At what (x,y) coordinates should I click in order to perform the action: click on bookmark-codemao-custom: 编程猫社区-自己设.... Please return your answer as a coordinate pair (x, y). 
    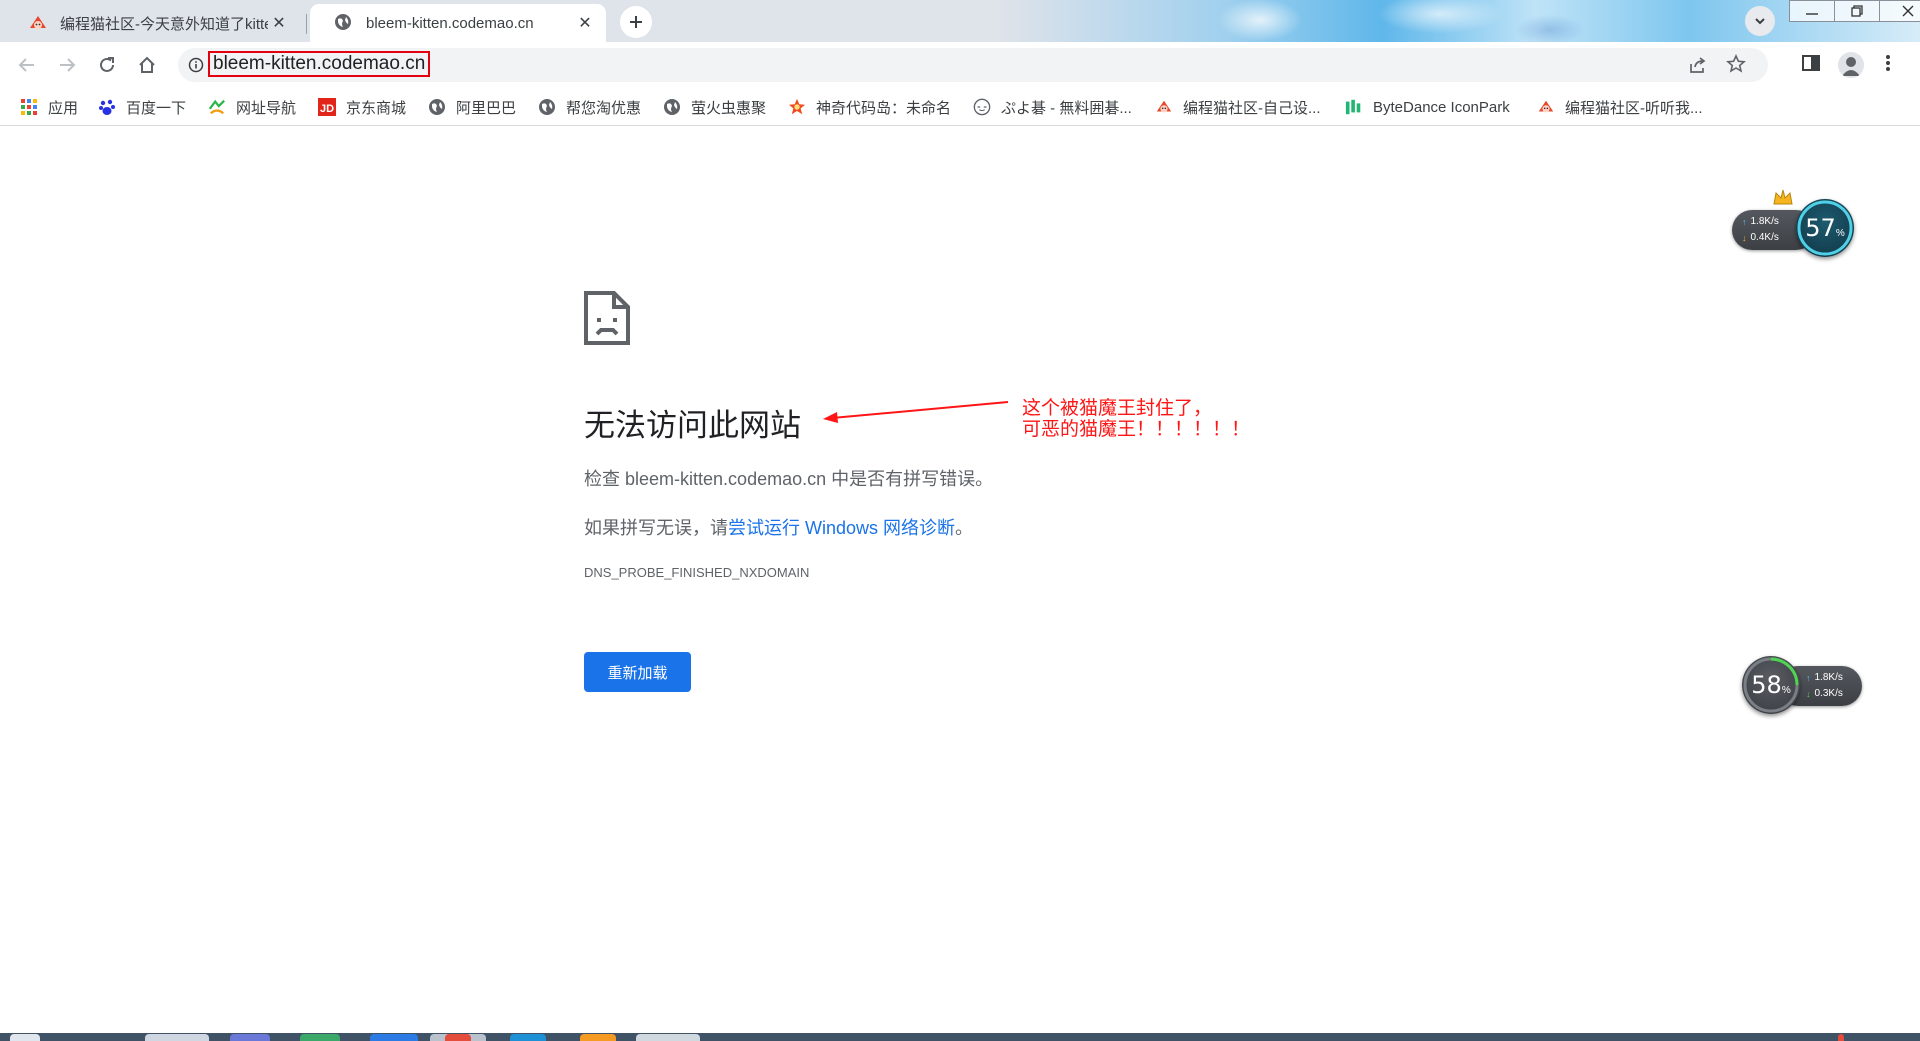
    Looking at the image, I should click on (1238, 107).